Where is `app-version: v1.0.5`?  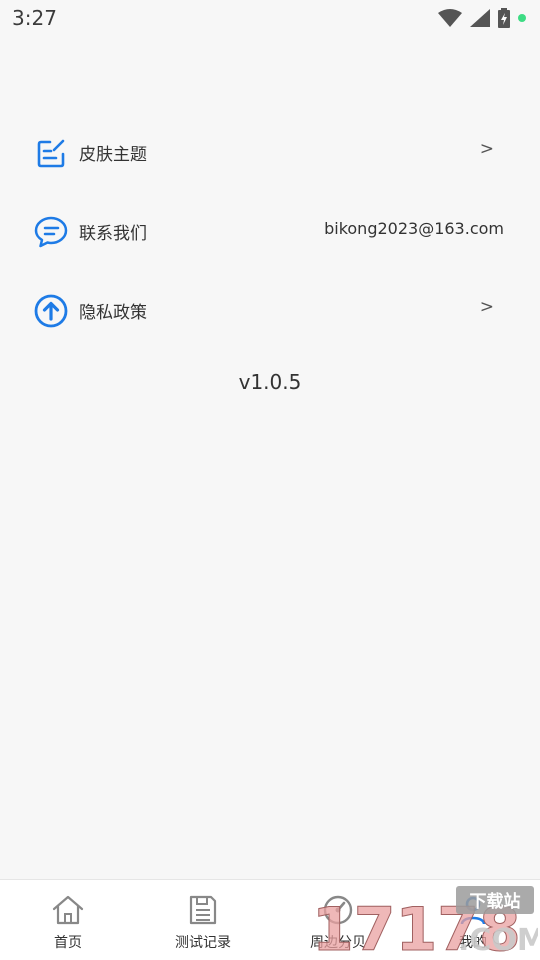 app-version: v1.0.5 is located at coordinates (270, 382).